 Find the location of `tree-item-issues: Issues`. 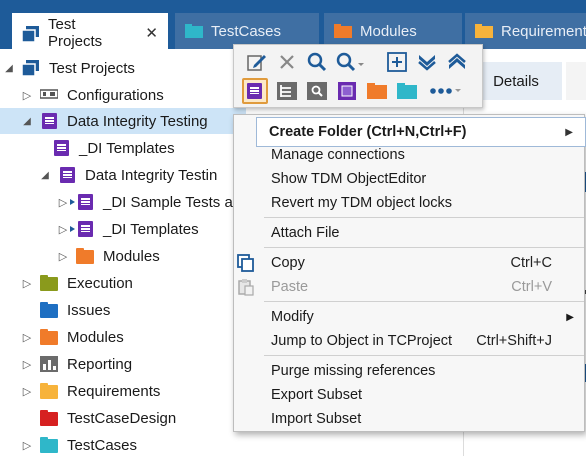

tree-item-issues: Issues is located at coordinates (65, 310).